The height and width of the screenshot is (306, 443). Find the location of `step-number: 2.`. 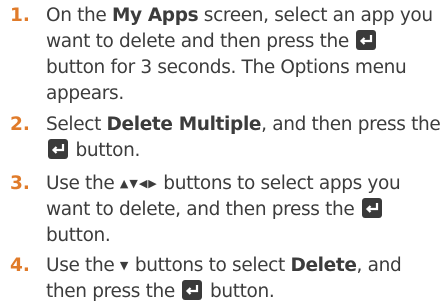

step-number: 2. is located at coordinates (20, 124).